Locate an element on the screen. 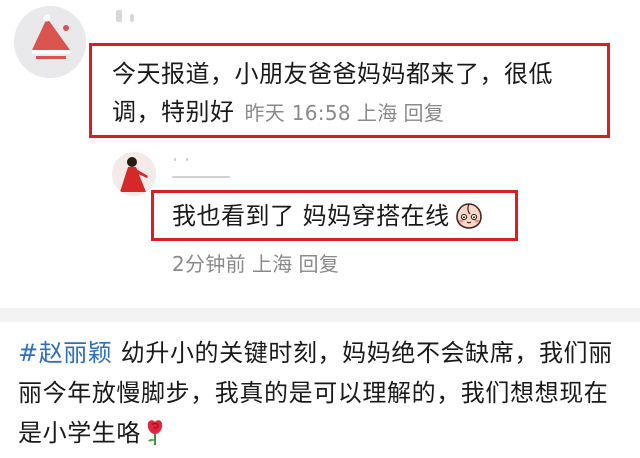 The width and height of the screenshot is (640, 458). comment-time: 昨天 16:58 is located at coordinates (297, 113).